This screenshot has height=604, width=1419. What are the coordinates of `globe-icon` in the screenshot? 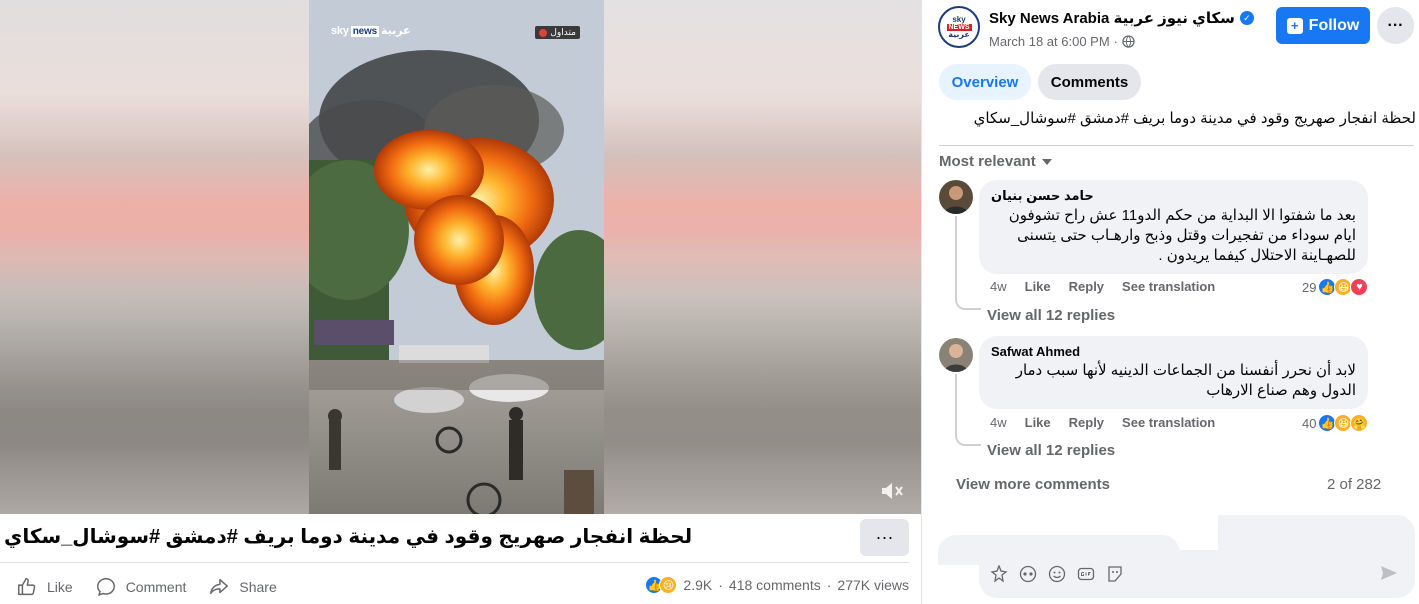 It's located at (1128, 41).